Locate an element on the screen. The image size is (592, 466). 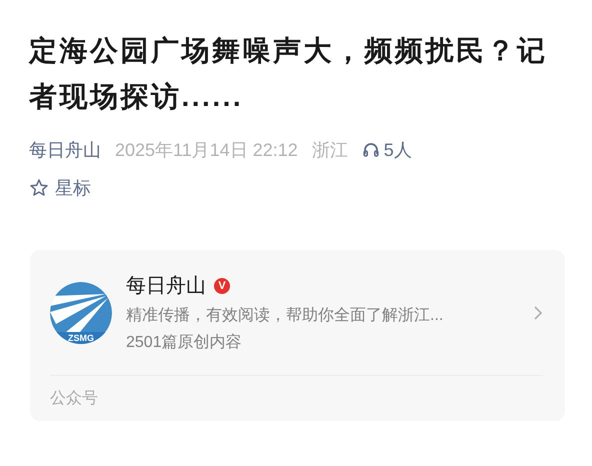
headphones-icon is located at coordinates (371, 150).